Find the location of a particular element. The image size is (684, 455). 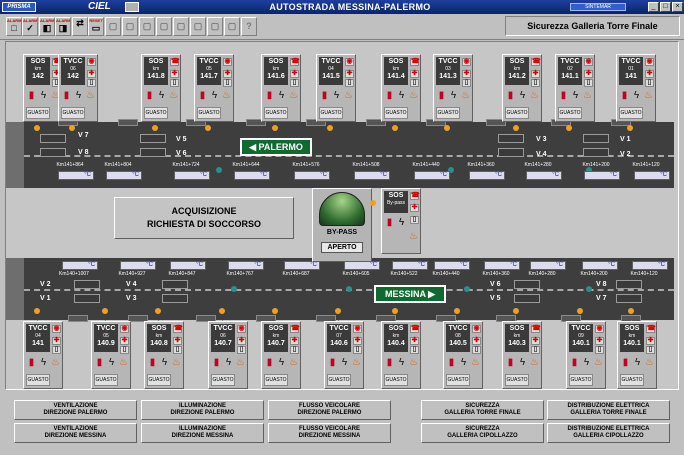

toolbar-disabled-button-icon: ? is located at coordinates (249, 26).